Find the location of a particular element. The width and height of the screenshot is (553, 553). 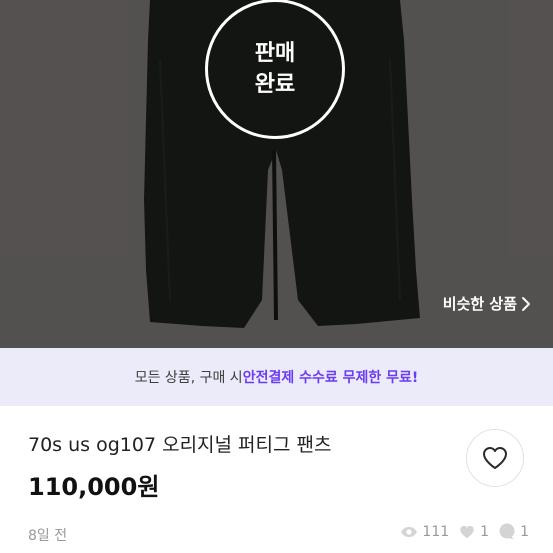

chevron-right-icon is located at coordinates (526, 304).